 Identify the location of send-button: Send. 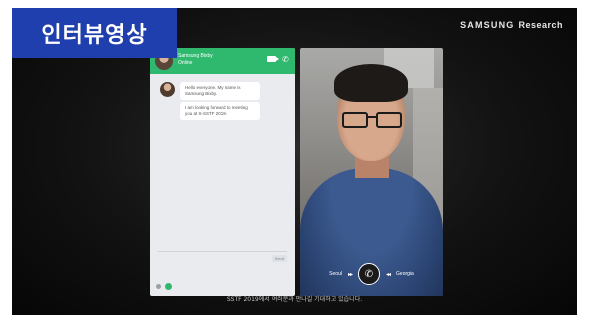
(279, 258).